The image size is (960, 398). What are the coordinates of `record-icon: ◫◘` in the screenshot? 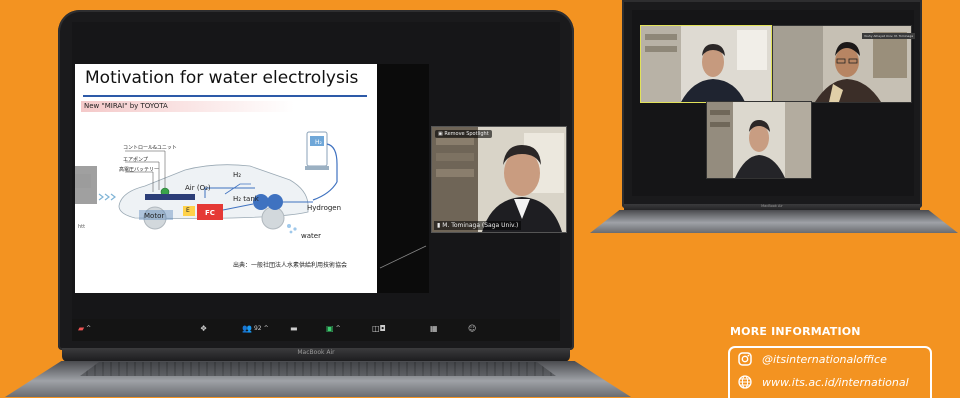 It's located at (379, 328).